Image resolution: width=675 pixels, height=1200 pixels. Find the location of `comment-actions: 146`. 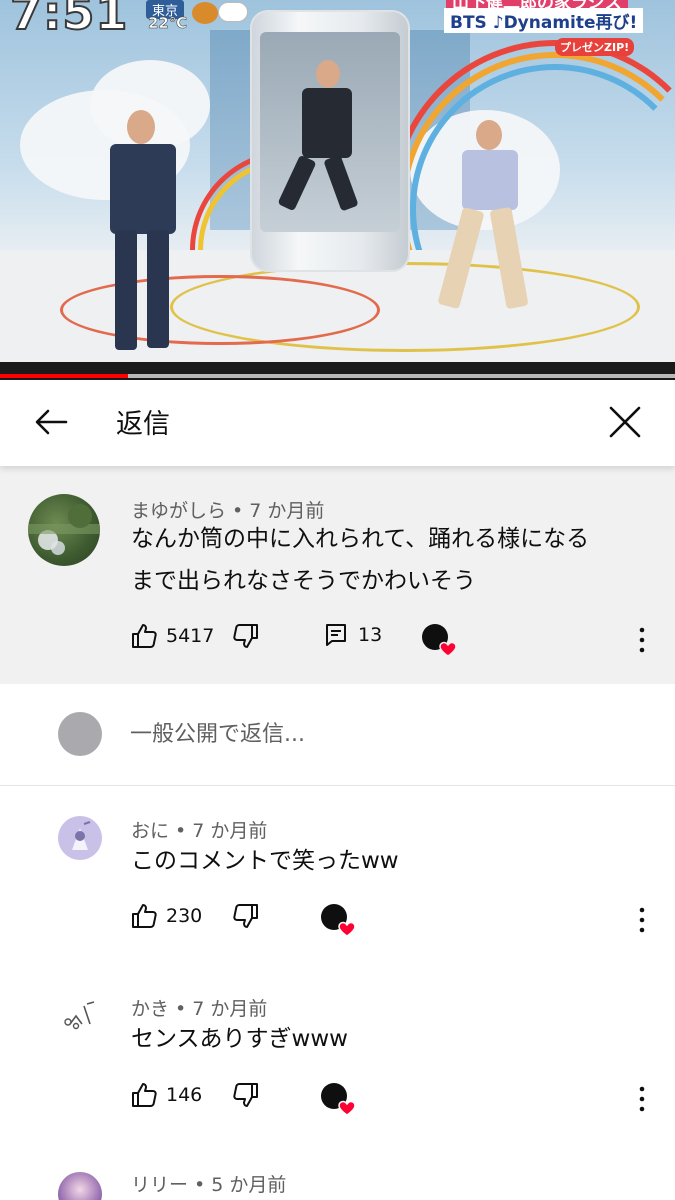

comment-actions: 146 is located at coordinates (337, 1099).